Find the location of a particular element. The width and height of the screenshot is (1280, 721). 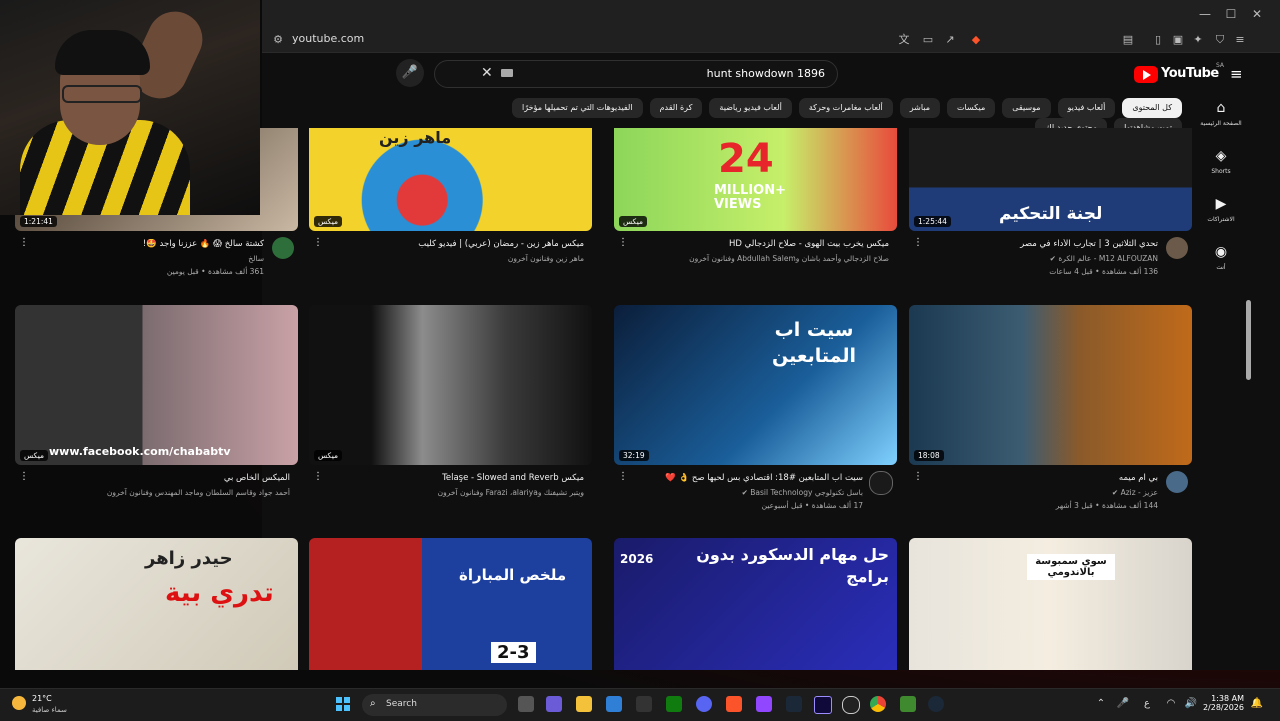

store-icon is located at coordinates (614, 704).